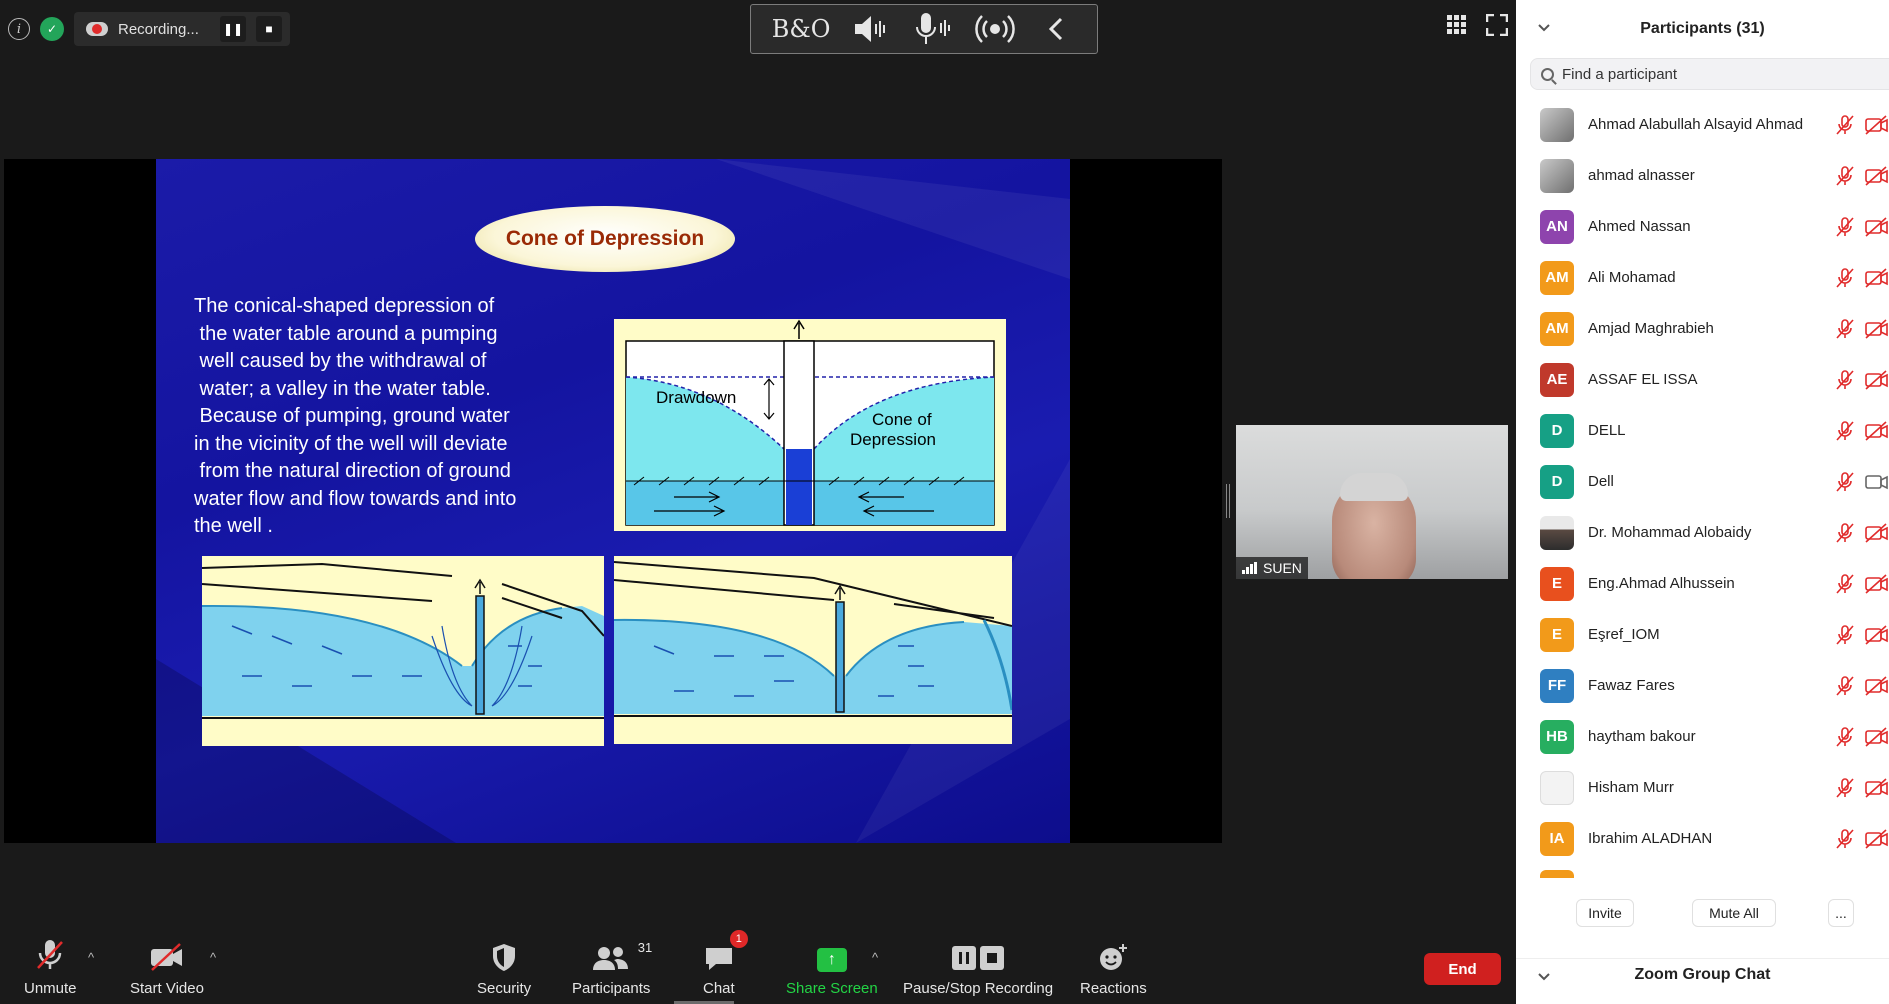  Describe the element at coordinates (902, 419) in the screenshot. I see `cone-label-line1: Cone of` at that location.